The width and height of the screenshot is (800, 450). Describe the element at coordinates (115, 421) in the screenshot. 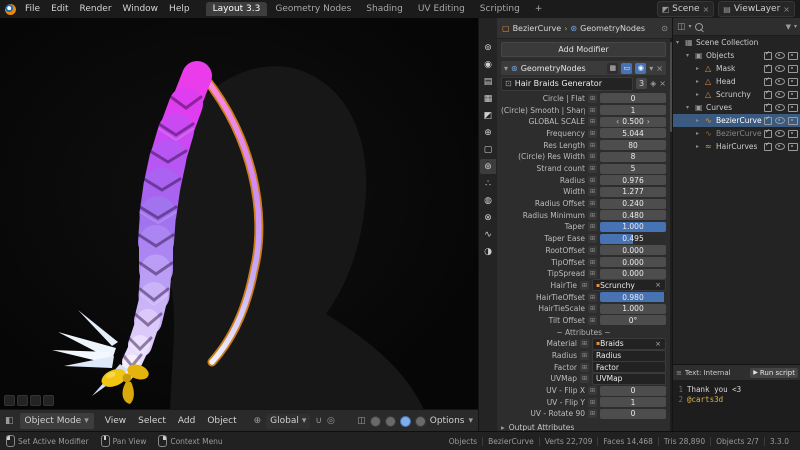

I see `vp-menu-view: View` at that location.